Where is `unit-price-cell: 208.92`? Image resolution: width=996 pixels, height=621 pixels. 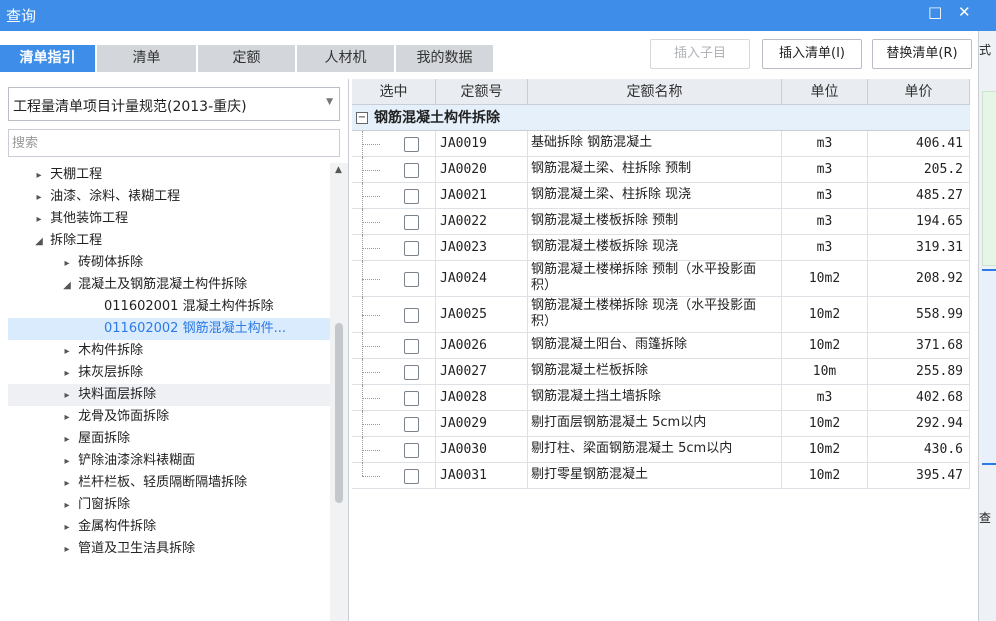
unit-price-cell: 208.92 is located at coordinates (919, 278).